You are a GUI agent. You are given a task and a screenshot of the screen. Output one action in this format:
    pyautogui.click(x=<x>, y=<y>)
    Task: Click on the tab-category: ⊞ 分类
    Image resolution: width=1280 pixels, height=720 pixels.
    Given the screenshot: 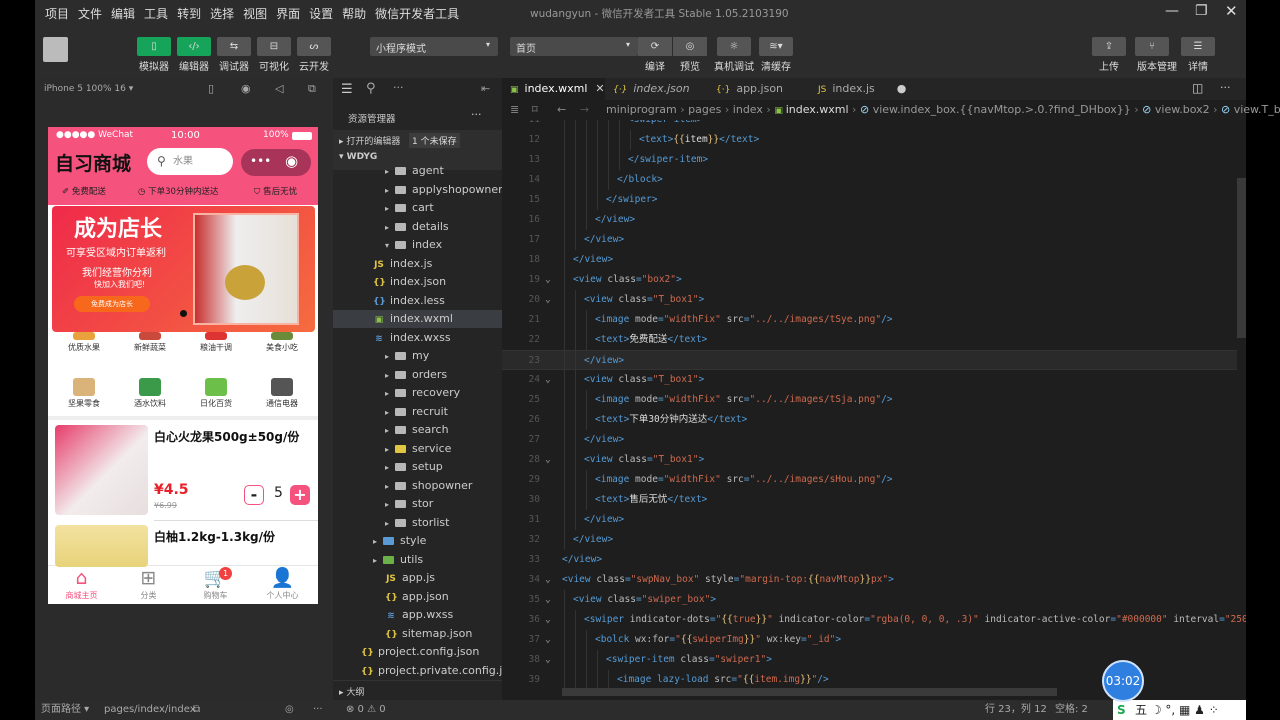 What is the action you would take?
    pyautogui.click(x=148, y=583)
    